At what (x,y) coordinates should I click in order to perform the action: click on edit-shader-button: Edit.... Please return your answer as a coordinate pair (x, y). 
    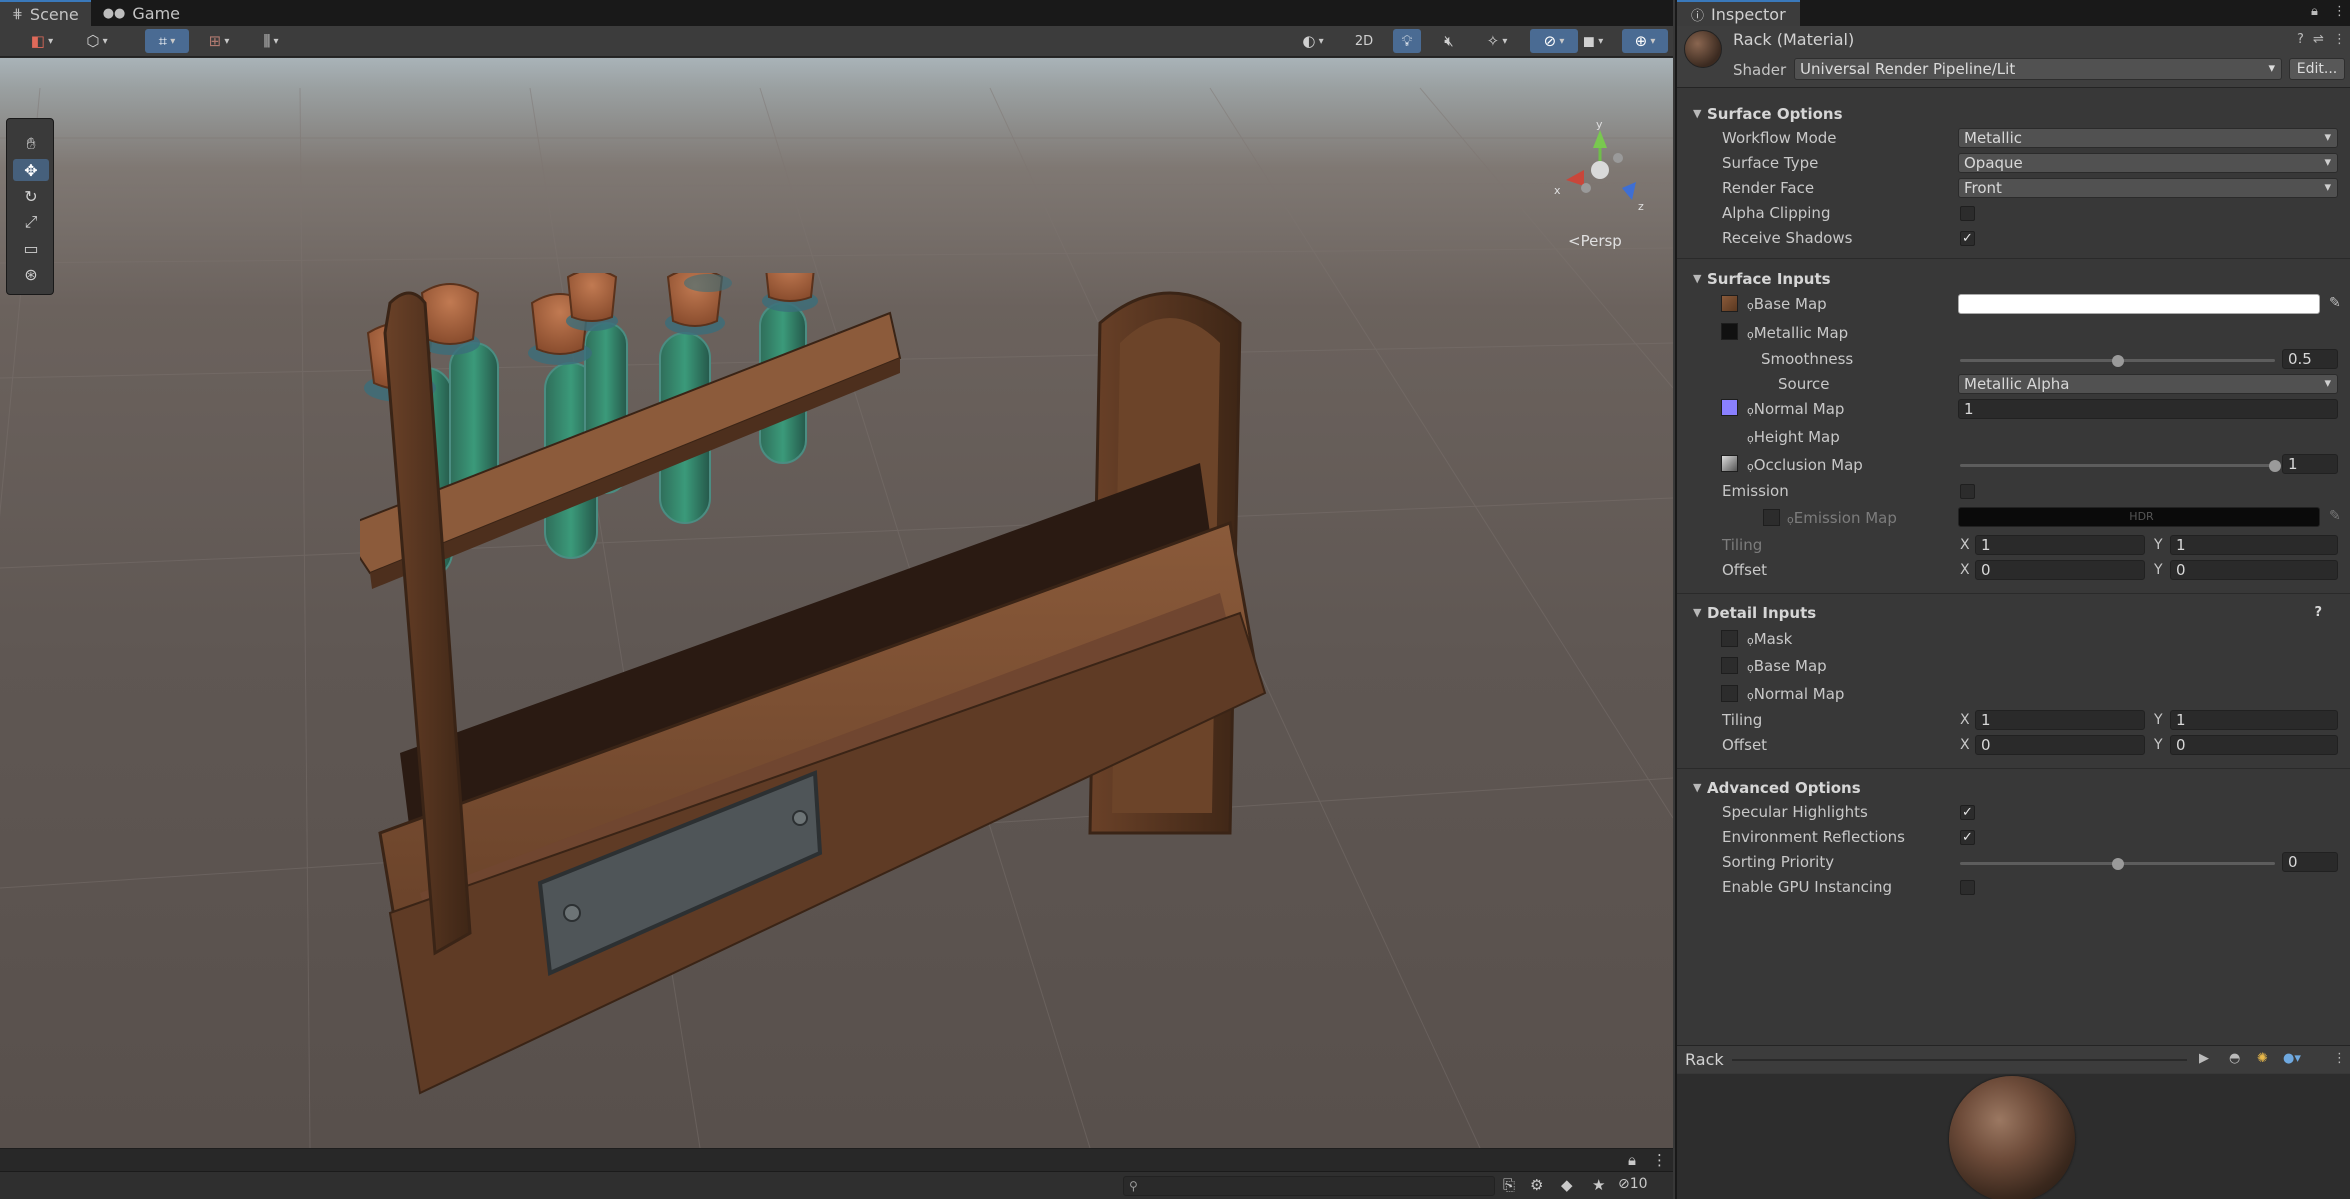
    Looking at the image, I should click on (2317, 69).